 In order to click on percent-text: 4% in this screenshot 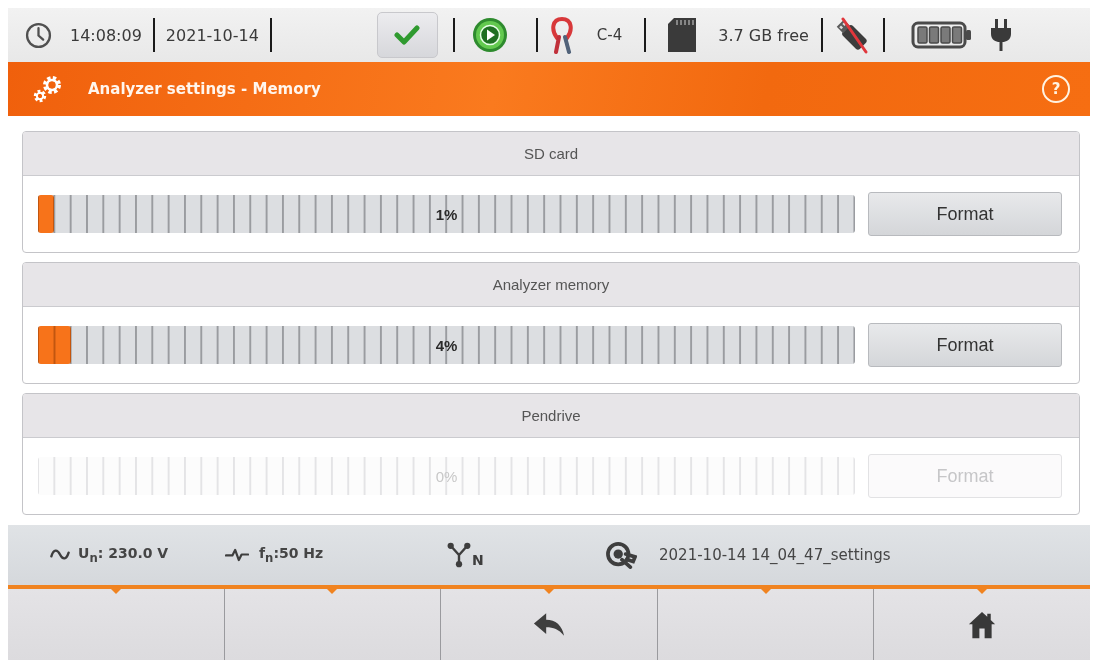, I will do `click(446, 345)`.